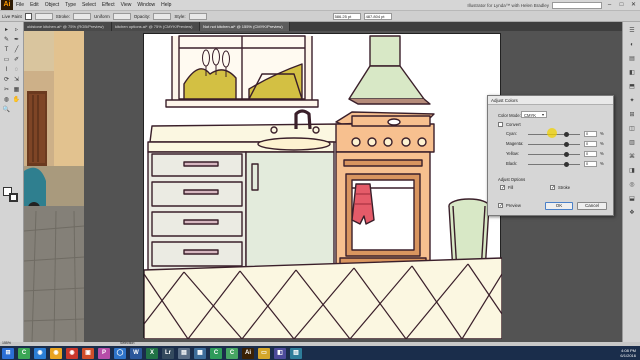 Image resolution: width=640 pixels, height=360 pixels. What do you see at coordinates (102, 16) in the screenshot?
I see `stroke-style-label: Uniform` at bounding box center [102, 16].